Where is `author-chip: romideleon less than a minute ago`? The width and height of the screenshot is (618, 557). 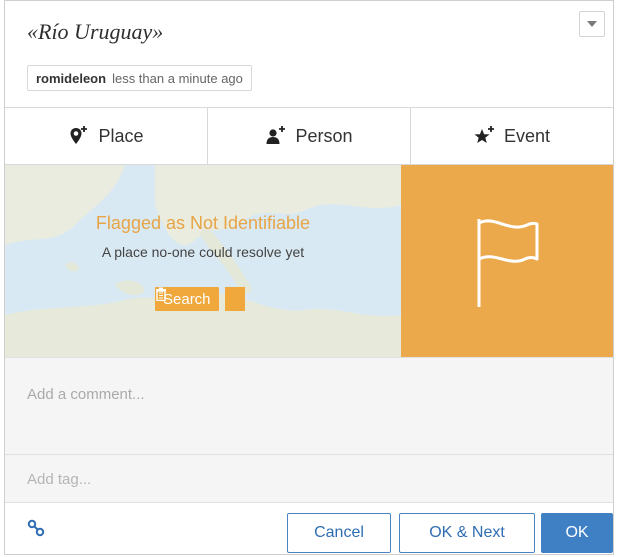 author-chip: romideleon less than a minute ago is located at coordinates (139, 78).